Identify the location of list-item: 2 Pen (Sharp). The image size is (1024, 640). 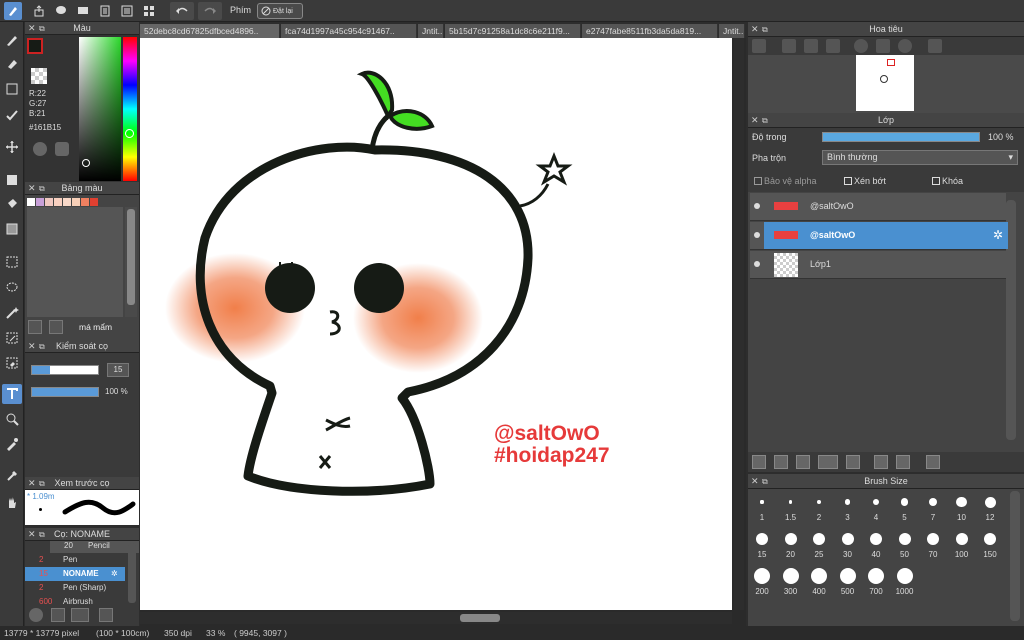
(74, 588).